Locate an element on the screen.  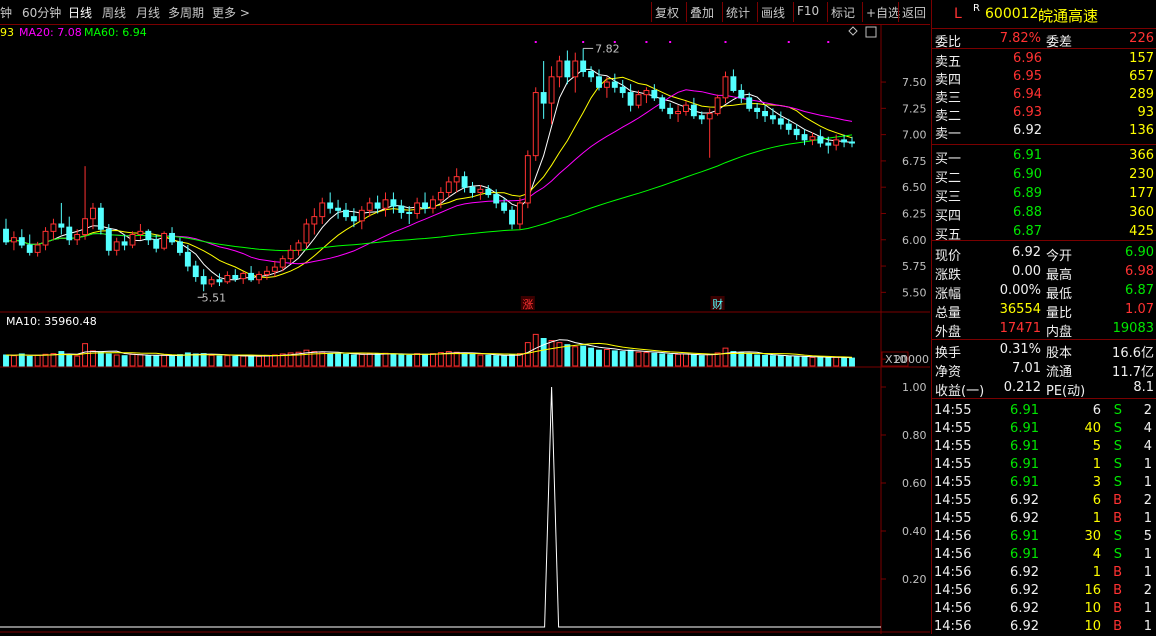
tool-button-2: 统计 is located at coordinates (738, 12).